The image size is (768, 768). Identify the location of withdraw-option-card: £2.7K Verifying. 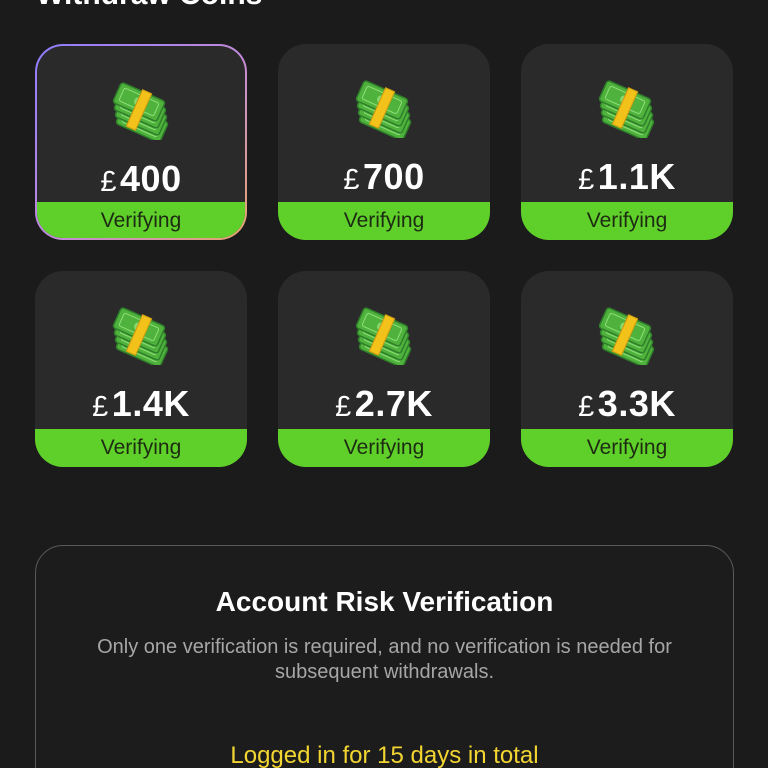
(384, 369).